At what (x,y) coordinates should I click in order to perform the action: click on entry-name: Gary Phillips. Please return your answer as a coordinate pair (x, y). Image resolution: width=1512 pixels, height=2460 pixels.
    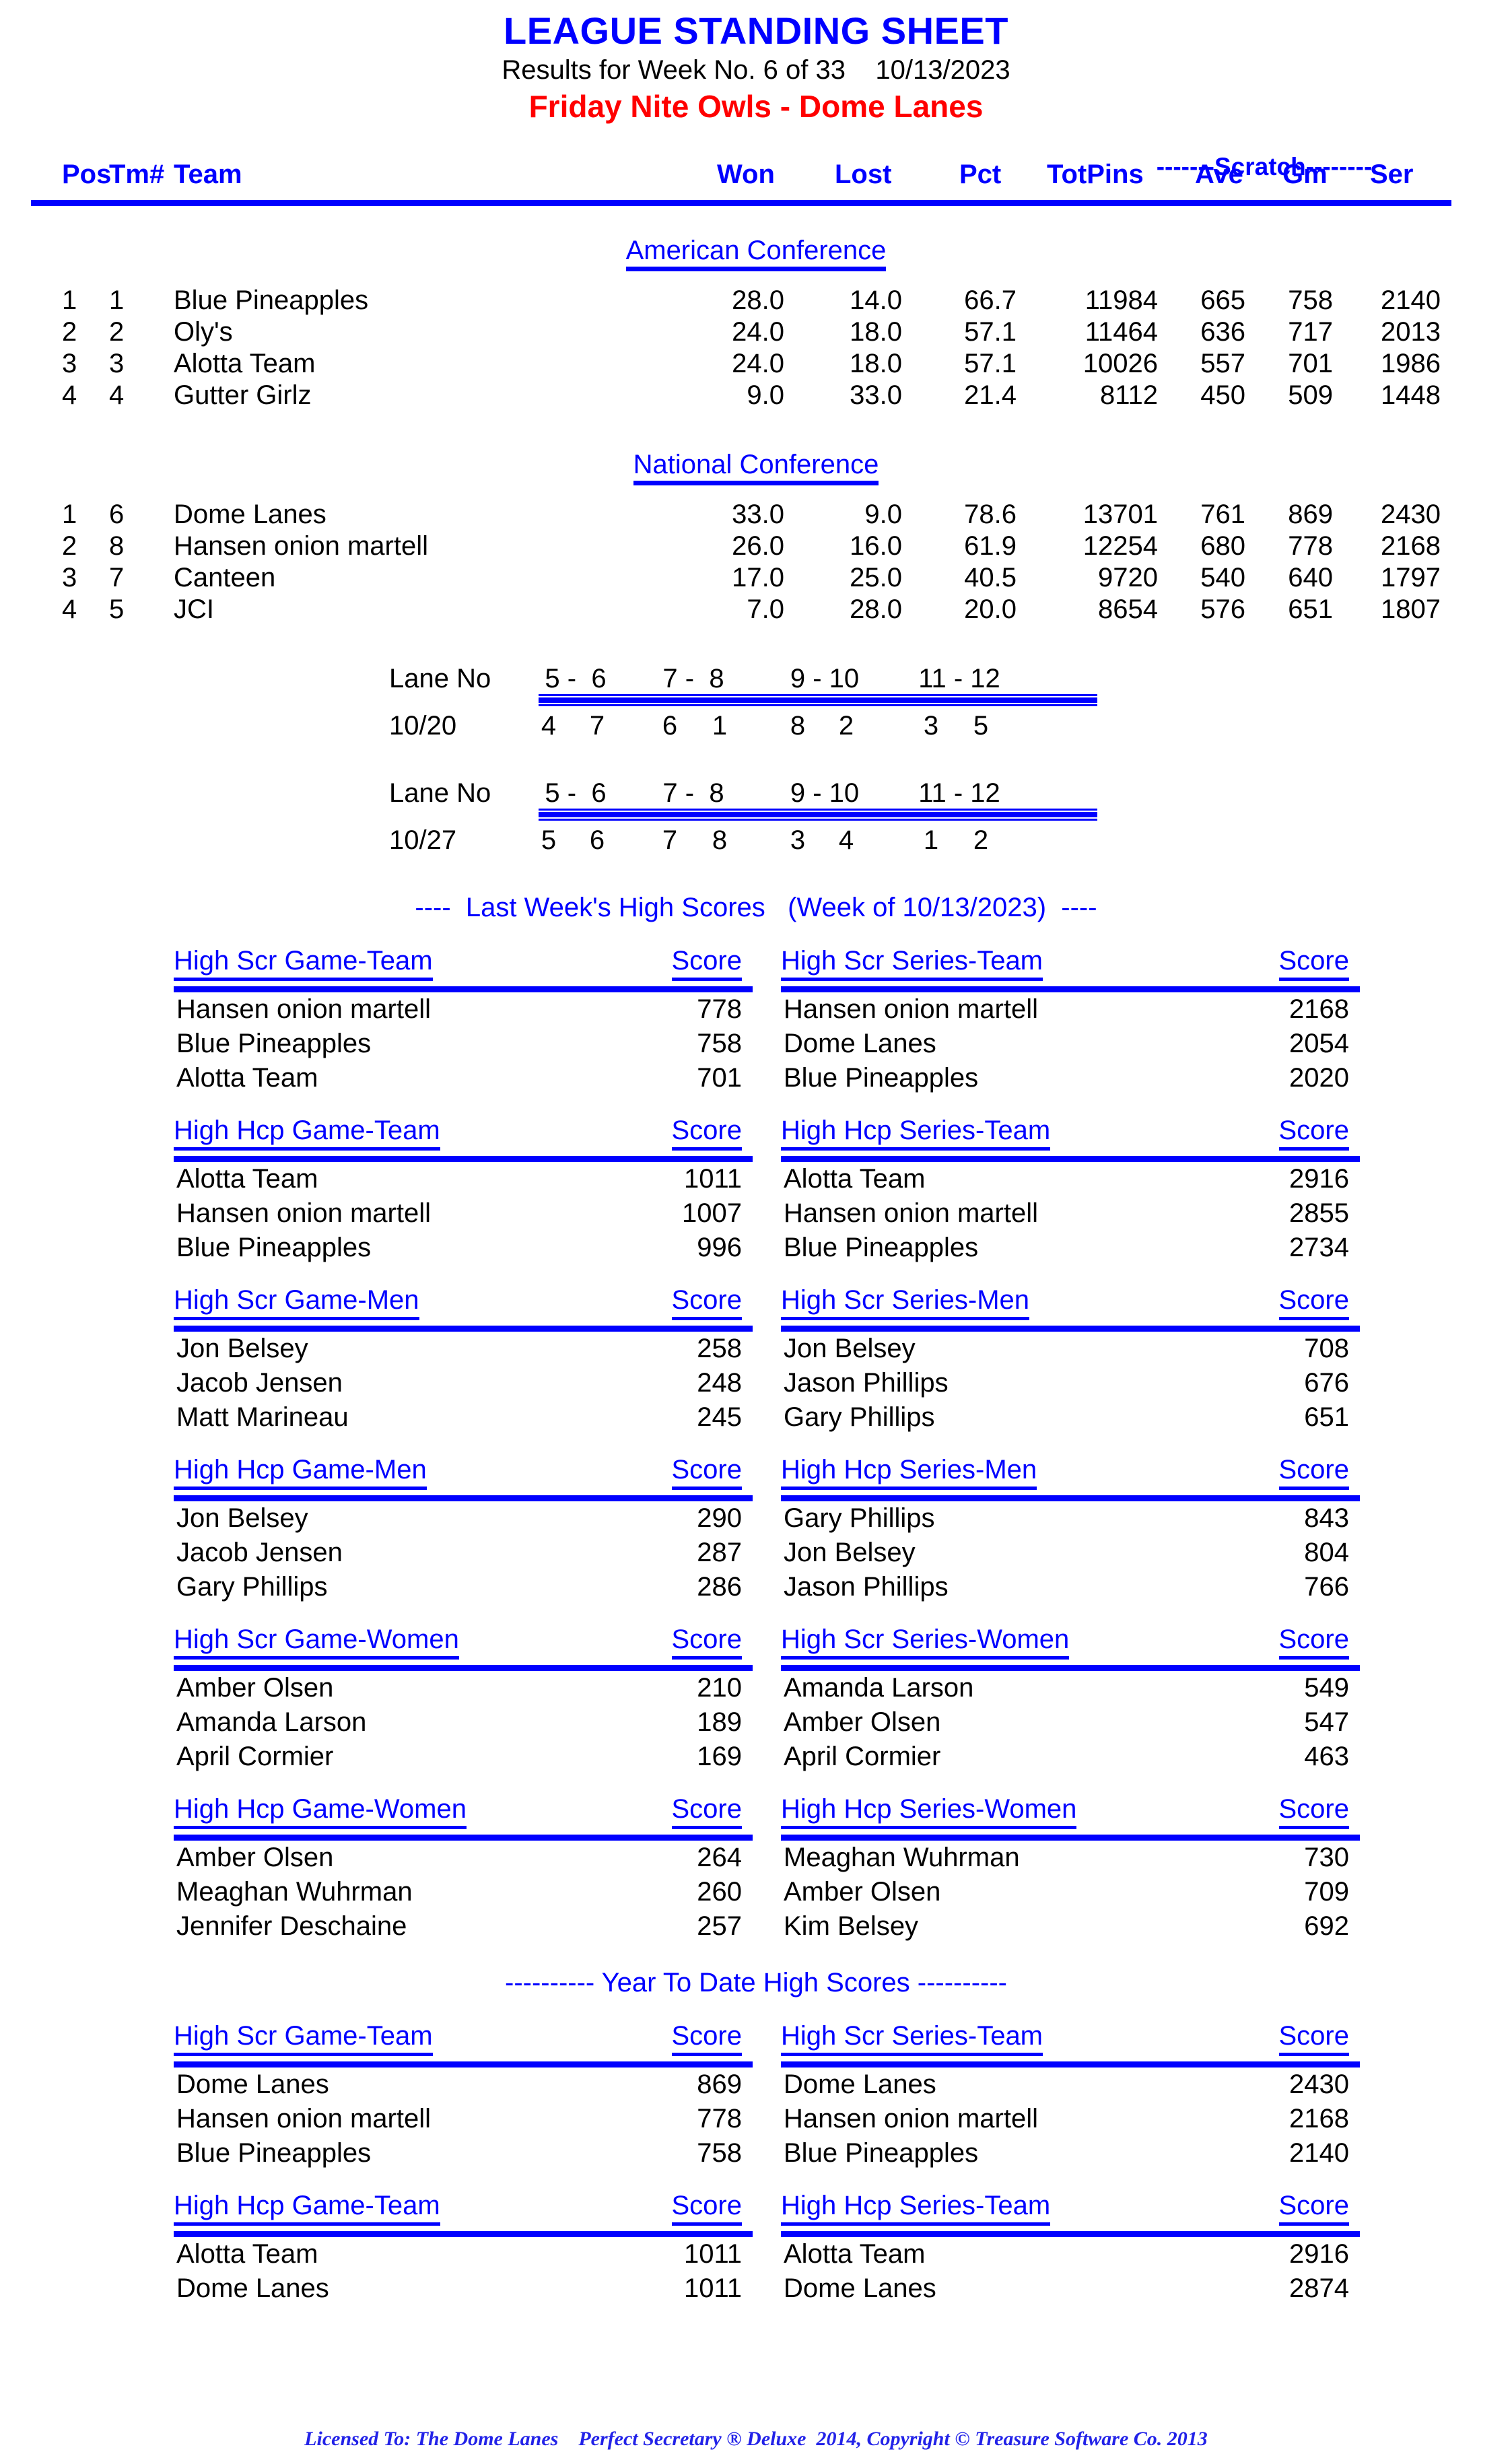
    Looking at the image, I should click on (859, 1518).